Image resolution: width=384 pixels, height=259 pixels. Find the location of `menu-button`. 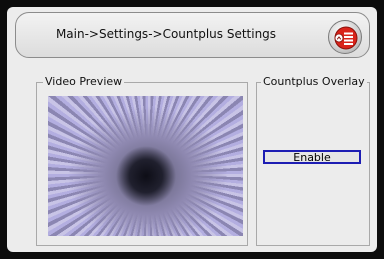

menu-button is located at coordinates (345, 37).